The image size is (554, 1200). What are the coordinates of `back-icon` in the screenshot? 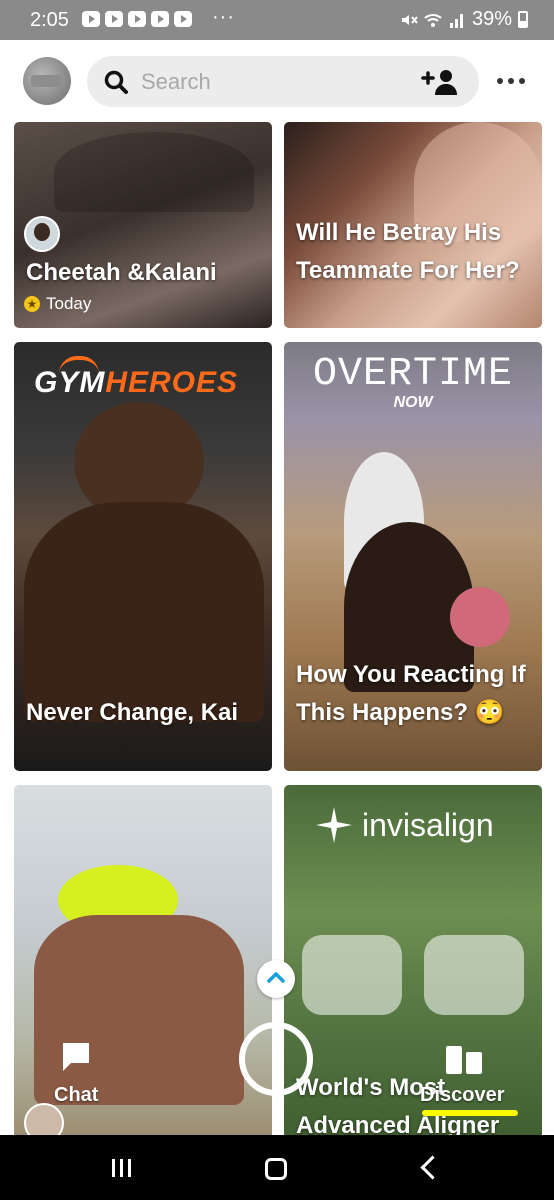 It's located at (432, 1167).